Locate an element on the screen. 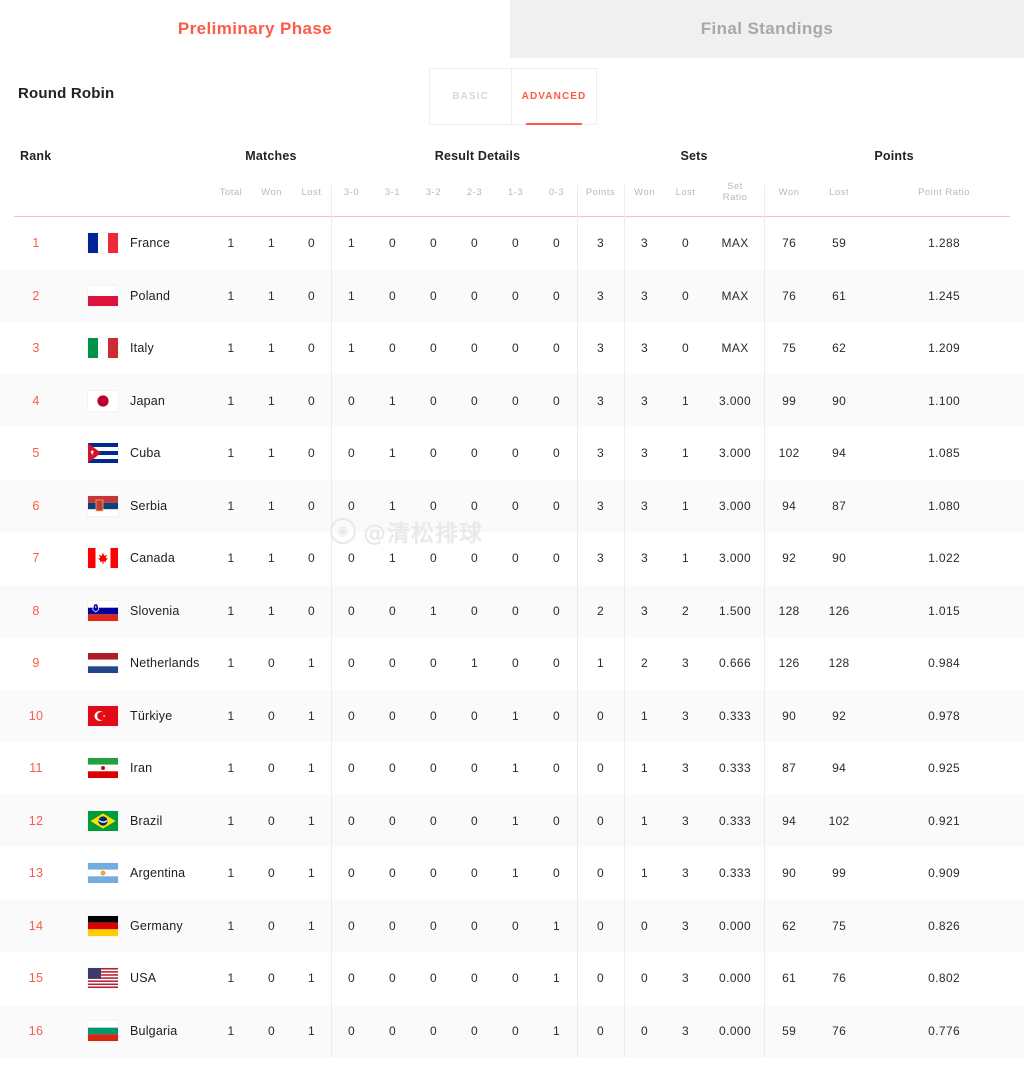  table-row: 1 France 1 1 0 1 0 0 0 0 0 3 3 0 MAX 76 59 1.288 is located at coordinates (512, 243).